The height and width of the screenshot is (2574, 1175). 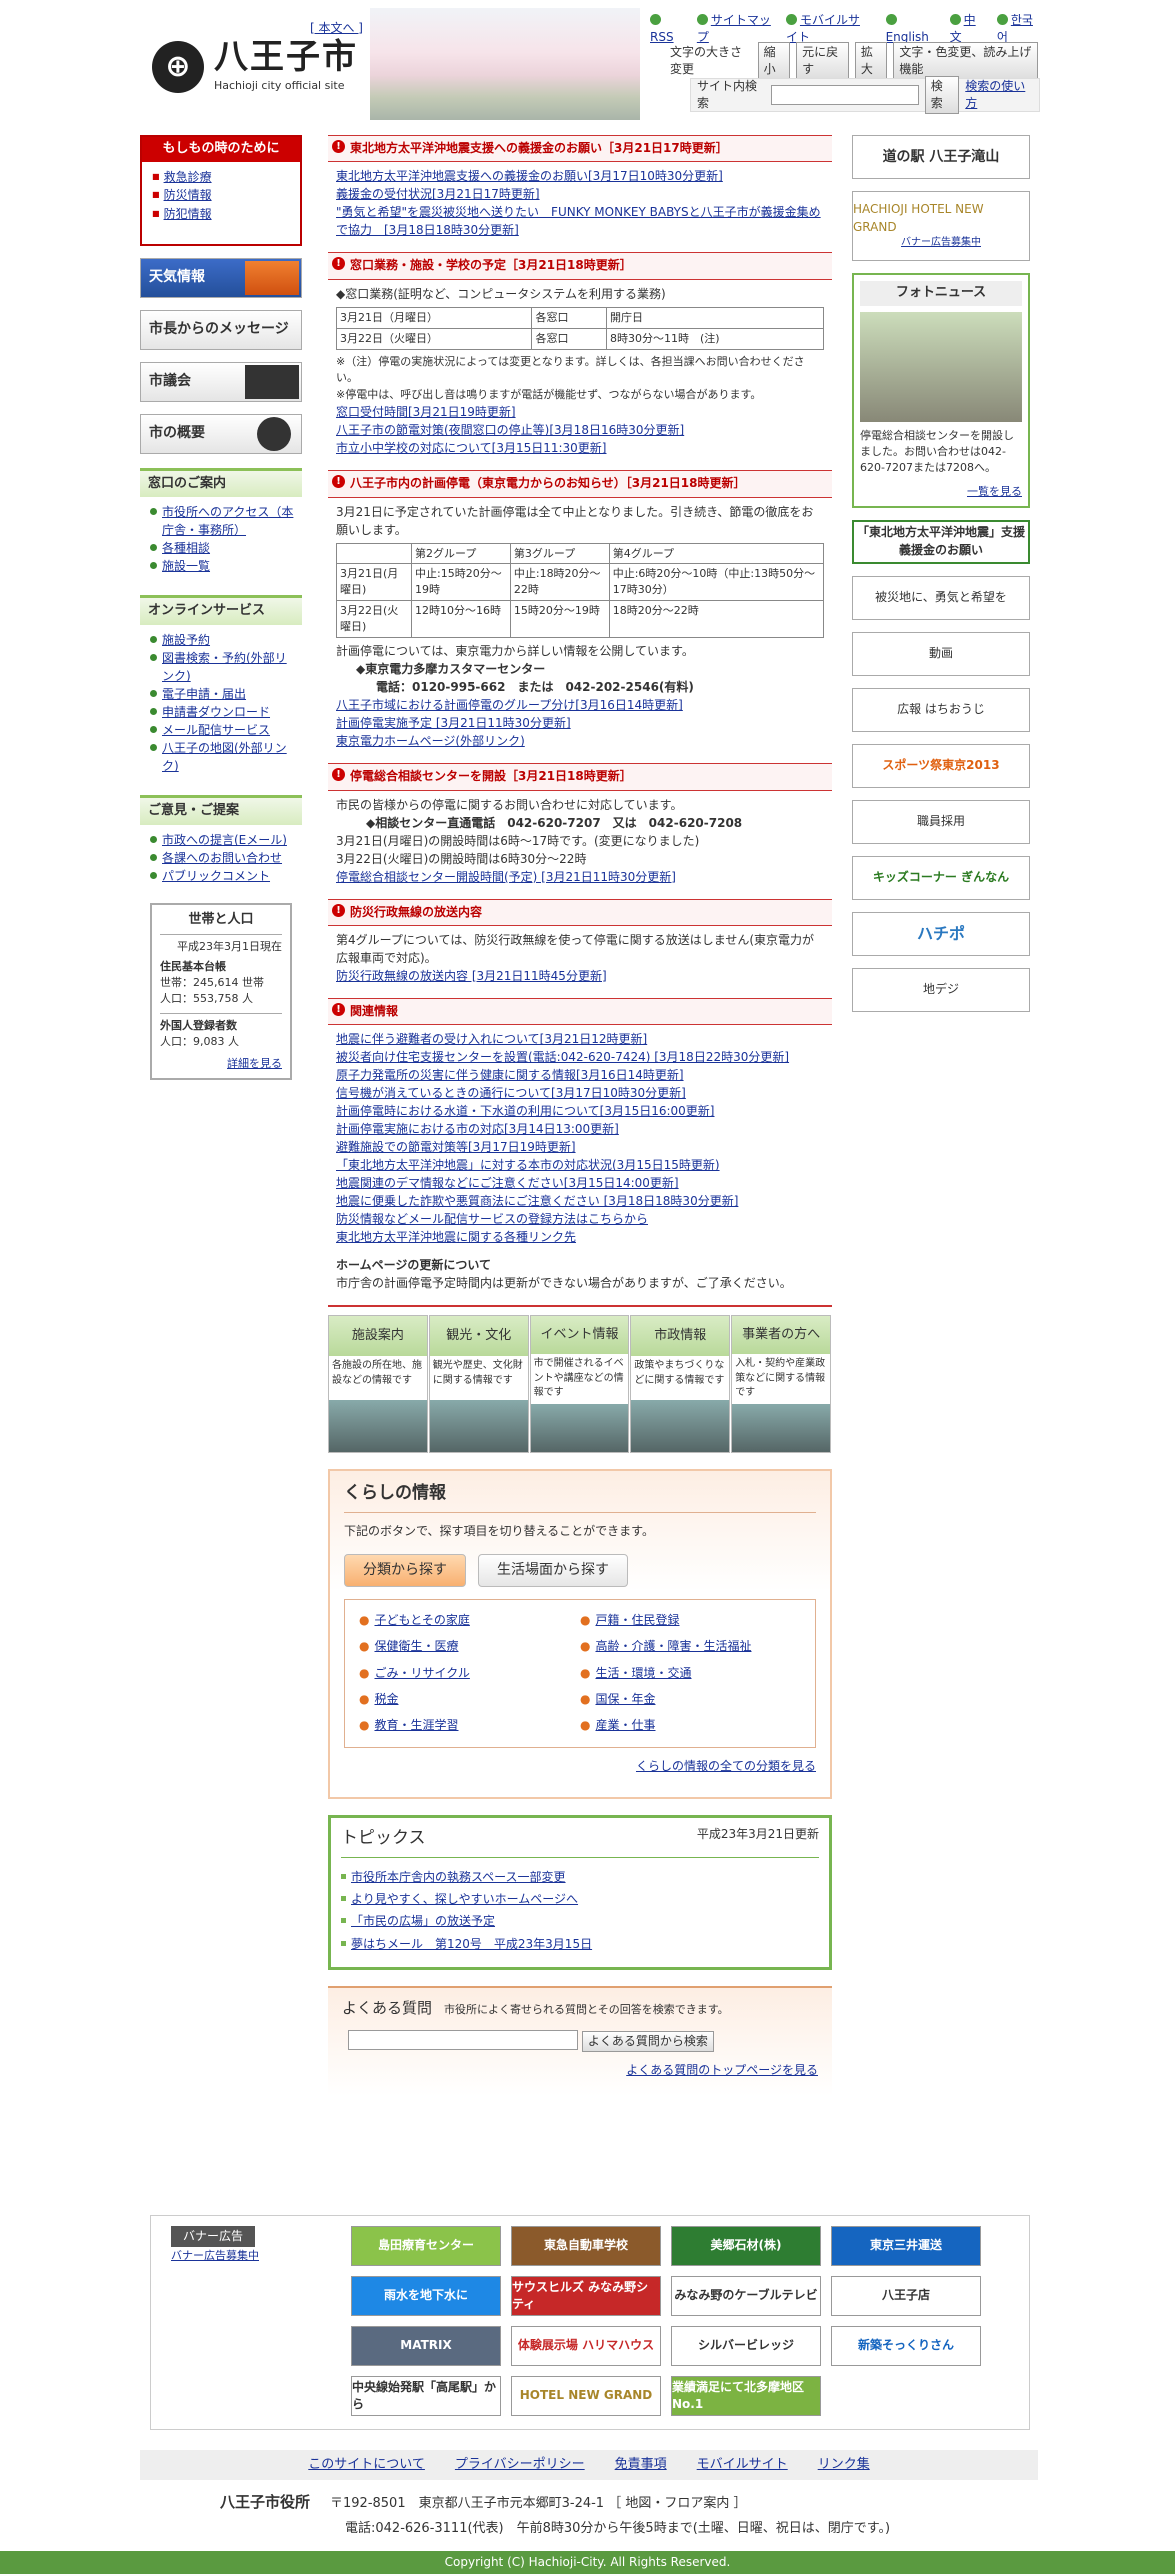 What do you see at coordinates (941, 366) in the screenshot?
I see `photo-news-image` at bounding box center [941, 366].